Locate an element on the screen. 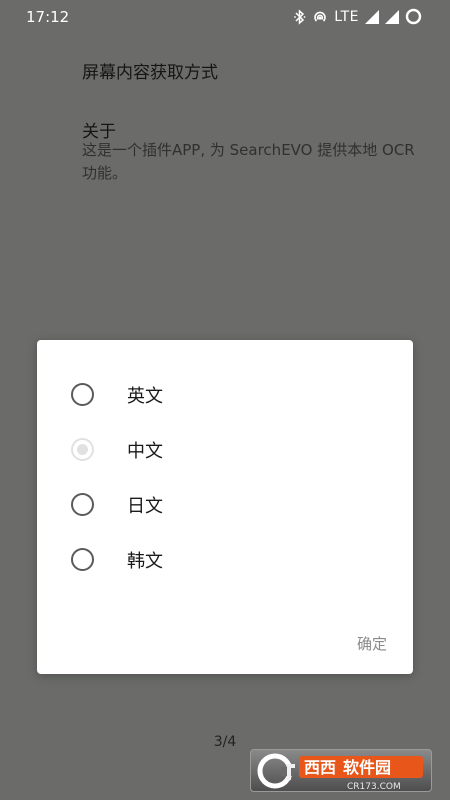 The width and height of the screenshot is (450, 800). watermark-logo: 西西 软件园 CR173.COM is located at coordinates (341, 770).